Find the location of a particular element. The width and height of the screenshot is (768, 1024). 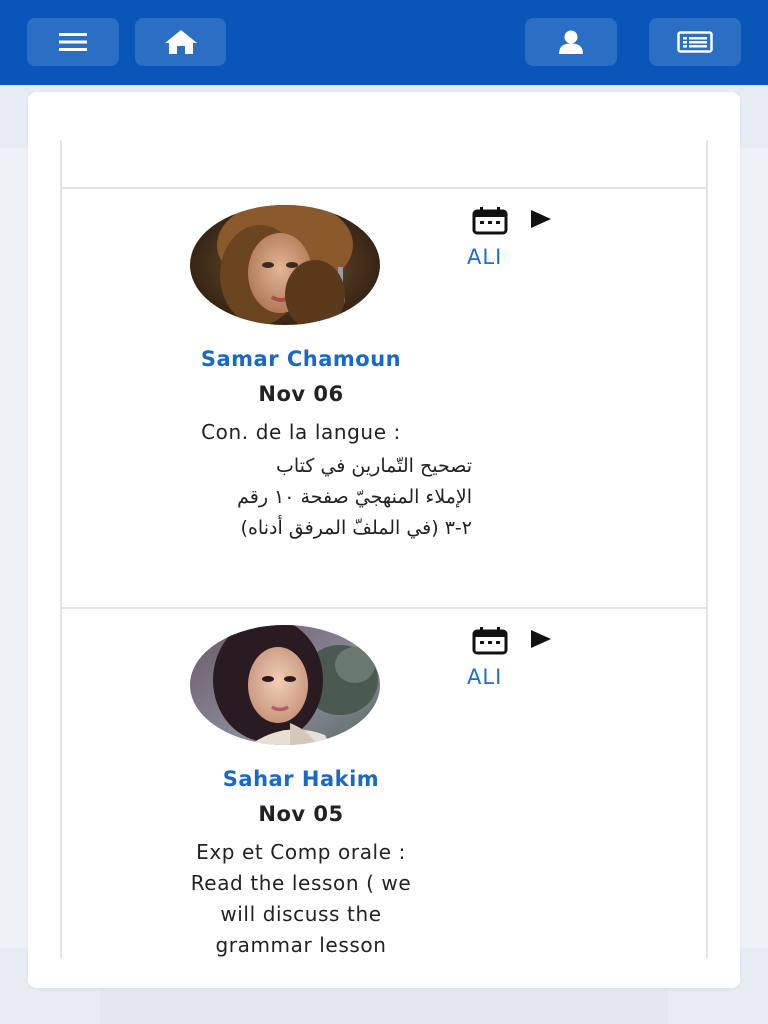

profile-button is located at coordinates (571, 42).